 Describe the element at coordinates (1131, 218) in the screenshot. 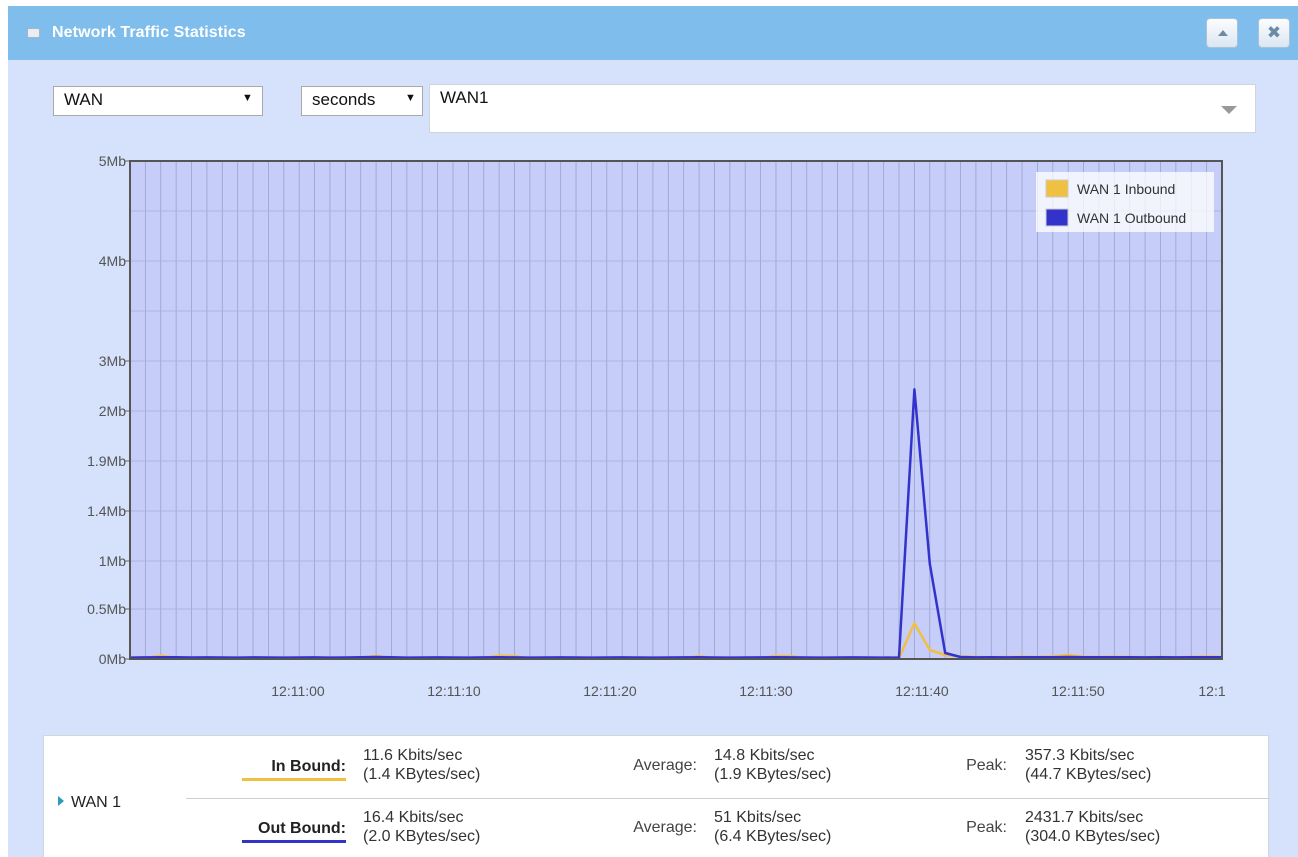

I see `legend-label: WAN 1 Outbound` at that location.